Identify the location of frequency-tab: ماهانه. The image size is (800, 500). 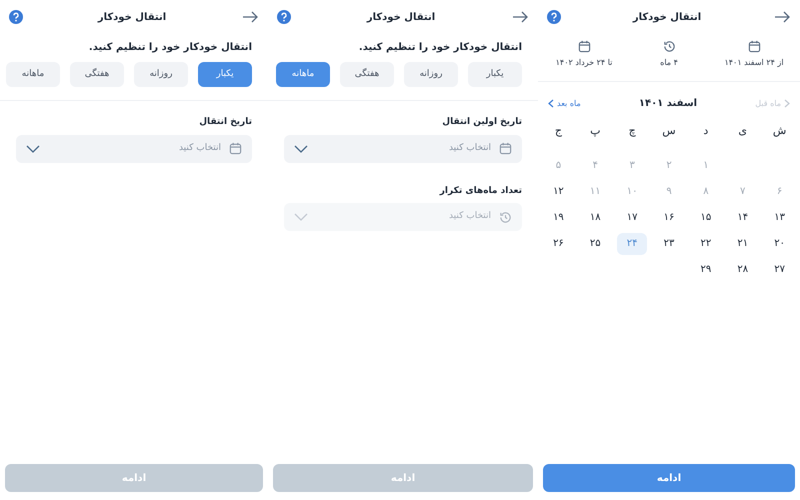
(33, 74).